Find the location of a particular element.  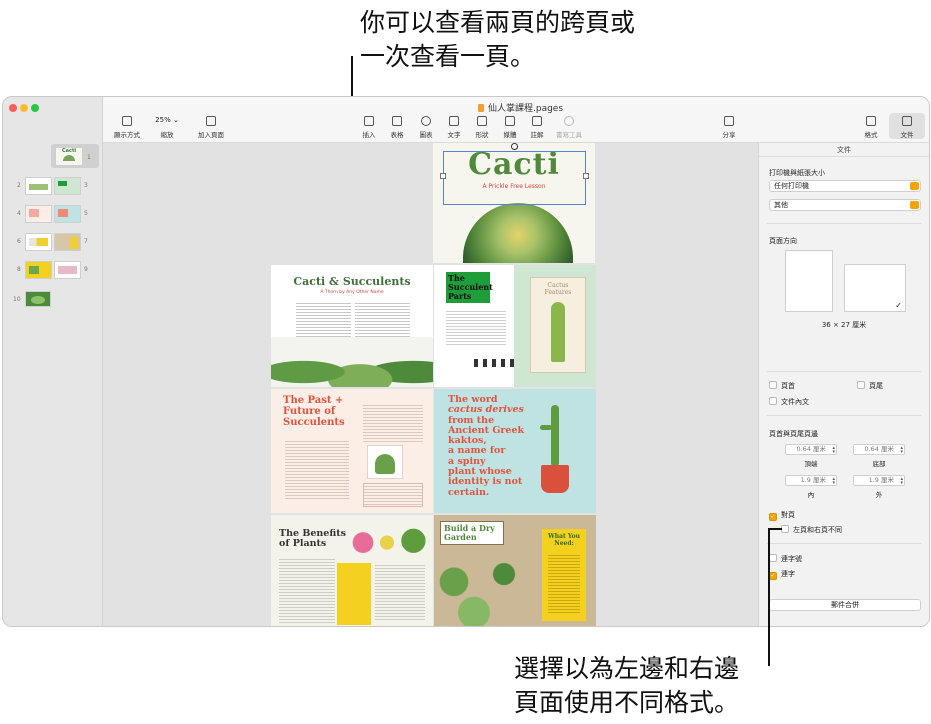

share-icon is located at coordinates (729, 121).